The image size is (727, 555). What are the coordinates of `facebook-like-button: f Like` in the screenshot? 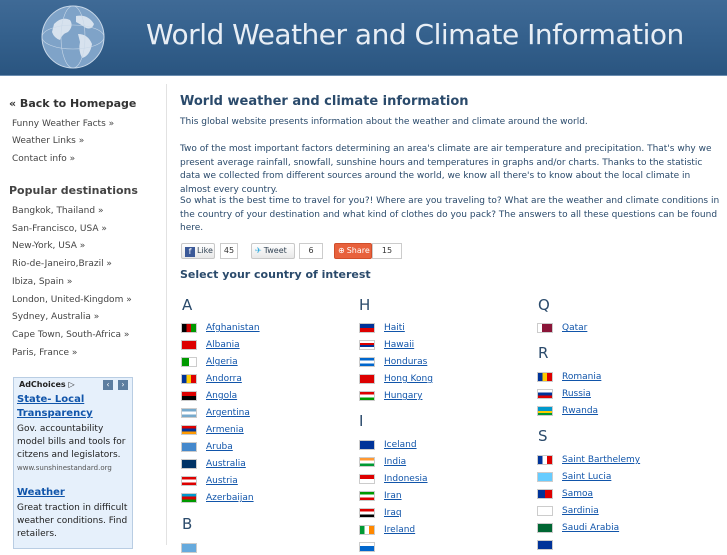 It's located at (198, 251).